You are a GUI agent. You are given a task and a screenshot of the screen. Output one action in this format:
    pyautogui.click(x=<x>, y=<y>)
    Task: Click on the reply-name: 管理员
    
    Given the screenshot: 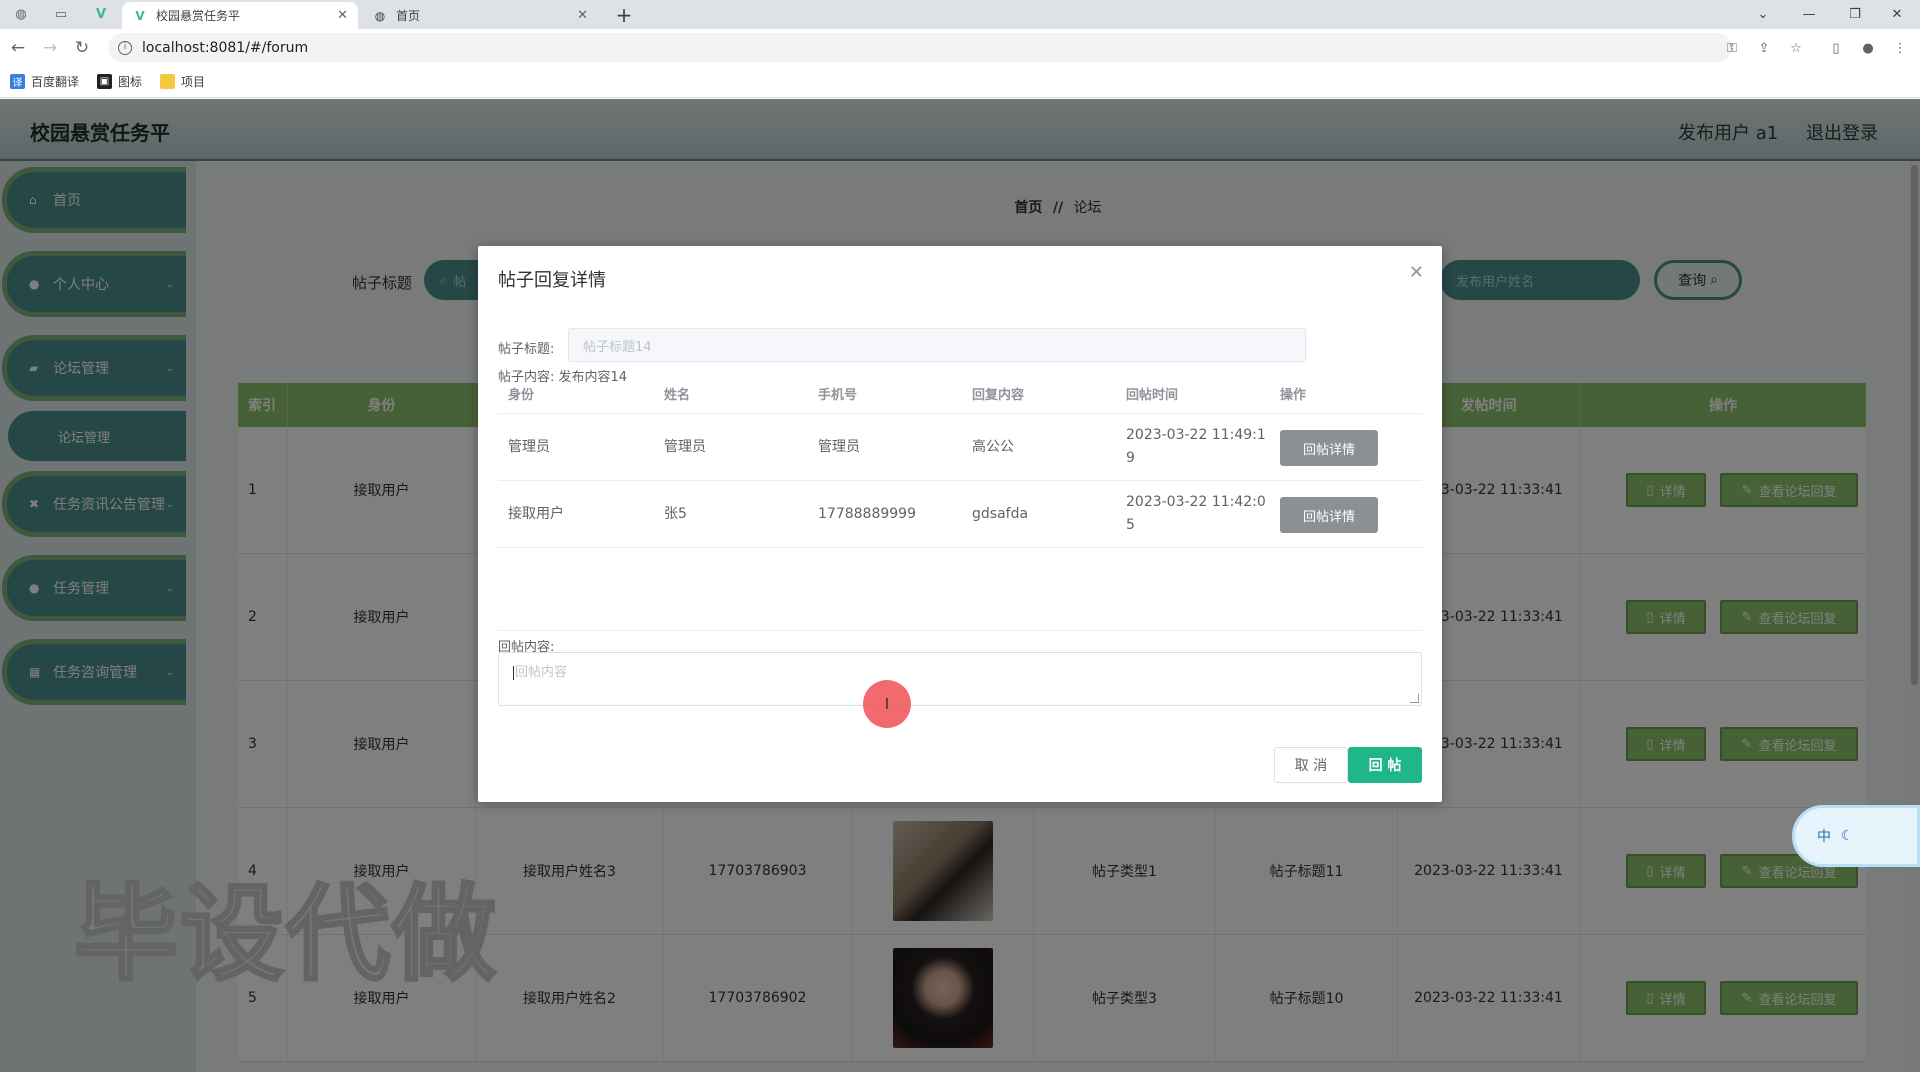 What is the action you would take?
    pyautogui.click(x=685, y=446)
    